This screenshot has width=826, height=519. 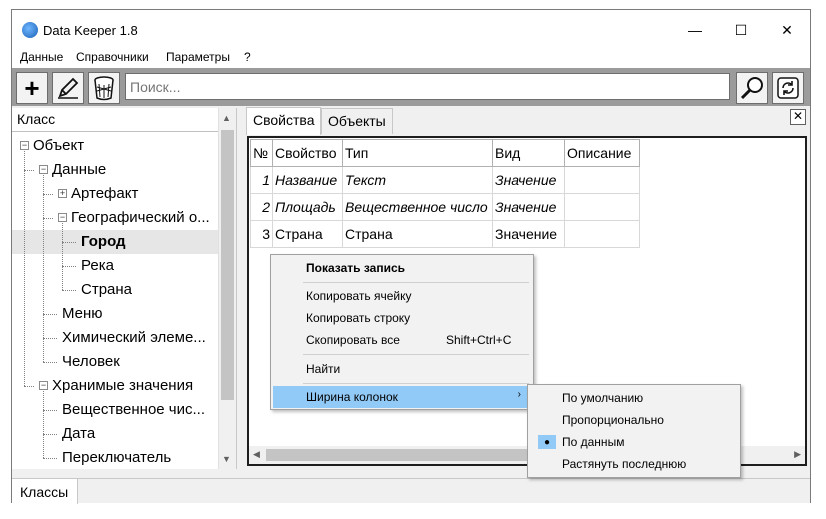 What do you see at coordinates (261, 180) in the screenshot?
I see `cell-number: 1` at bounding box center [261, 180].